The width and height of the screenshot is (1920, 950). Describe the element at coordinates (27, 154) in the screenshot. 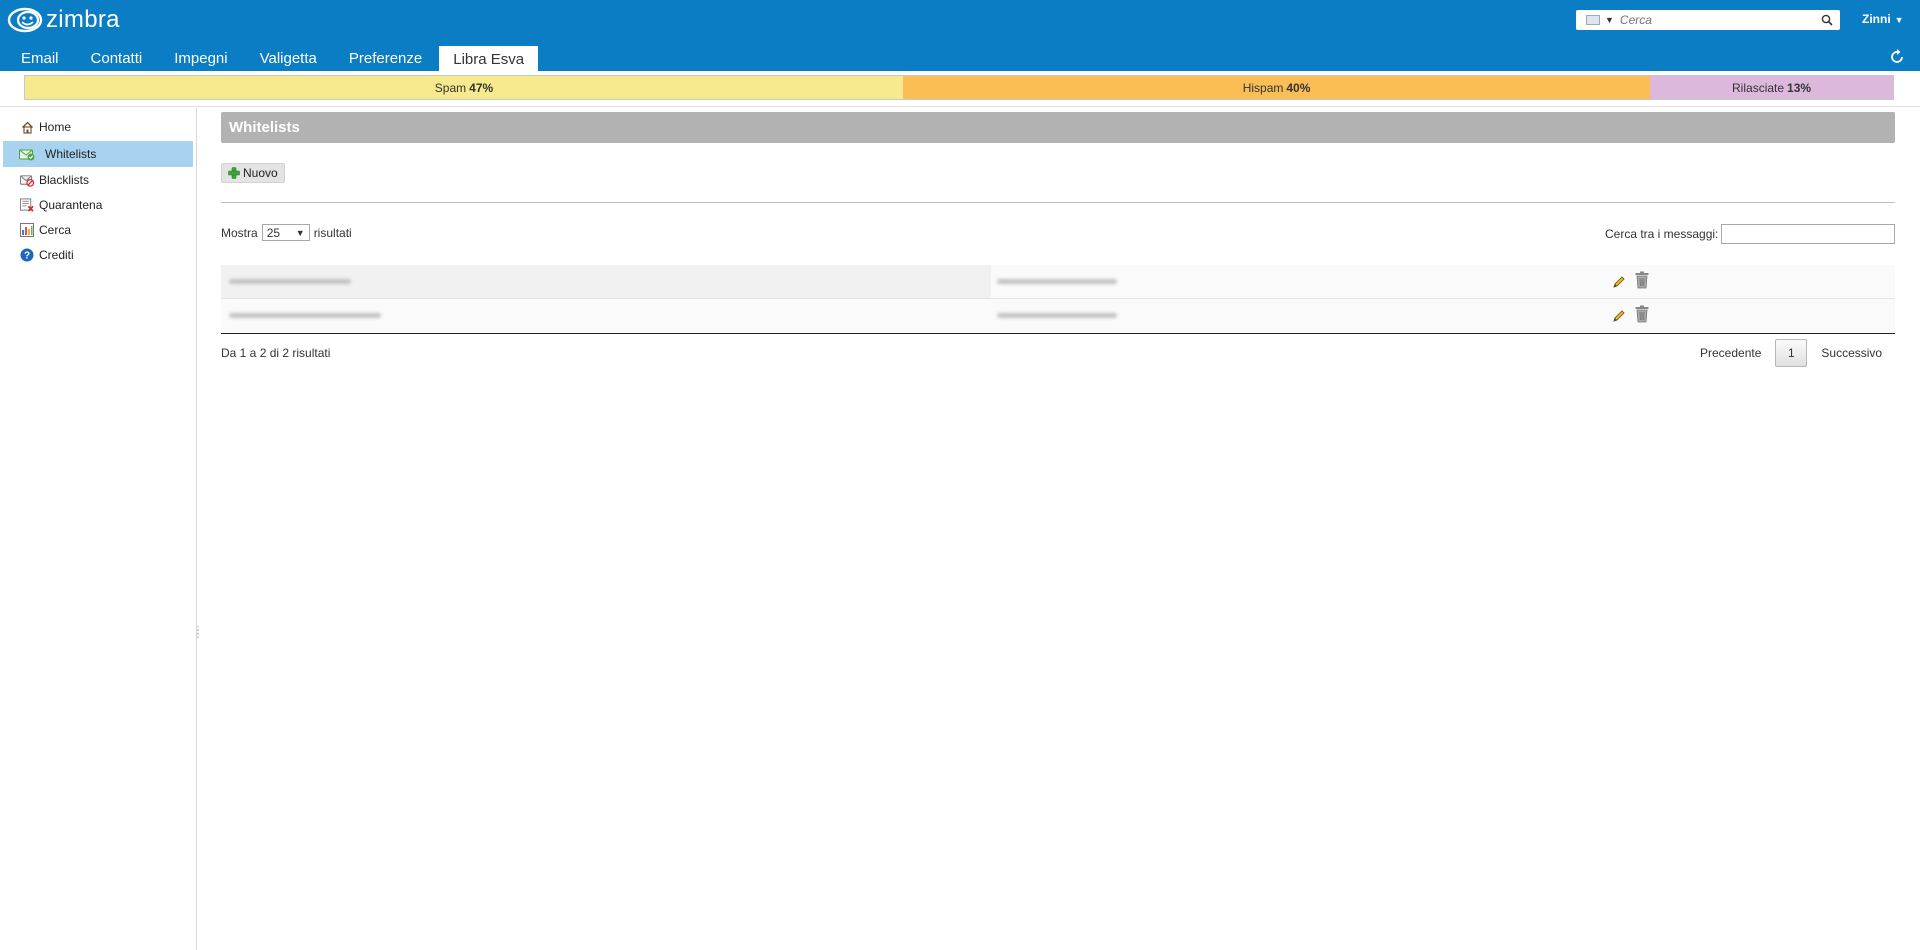

I see `whitelist-icon` at that location.